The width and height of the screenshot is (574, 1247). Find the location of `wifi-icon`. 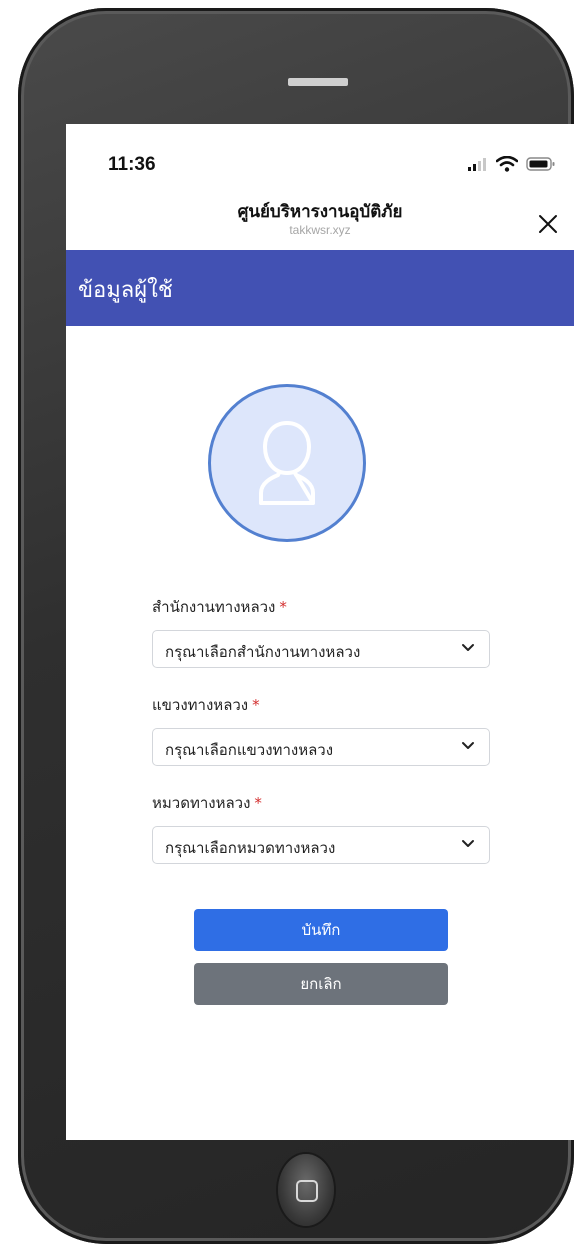

wifi-icon is located at coordinates (507, 164).